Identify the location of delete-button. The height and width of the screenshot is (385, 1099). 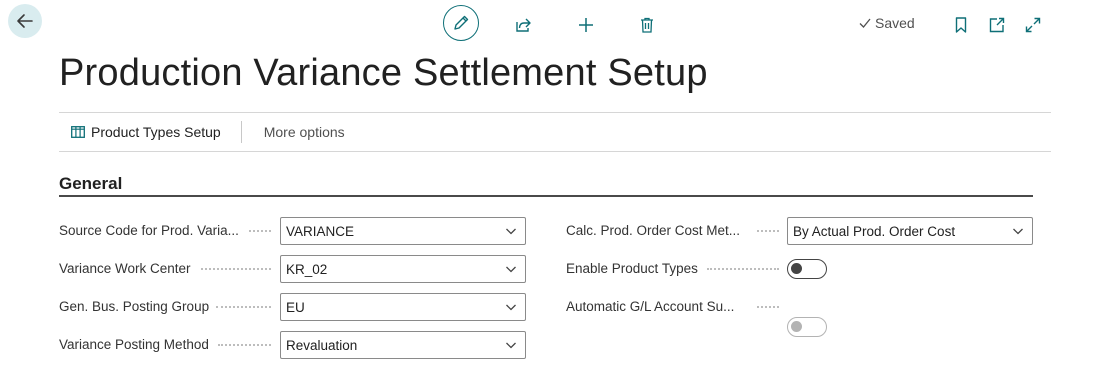
(647, 25).